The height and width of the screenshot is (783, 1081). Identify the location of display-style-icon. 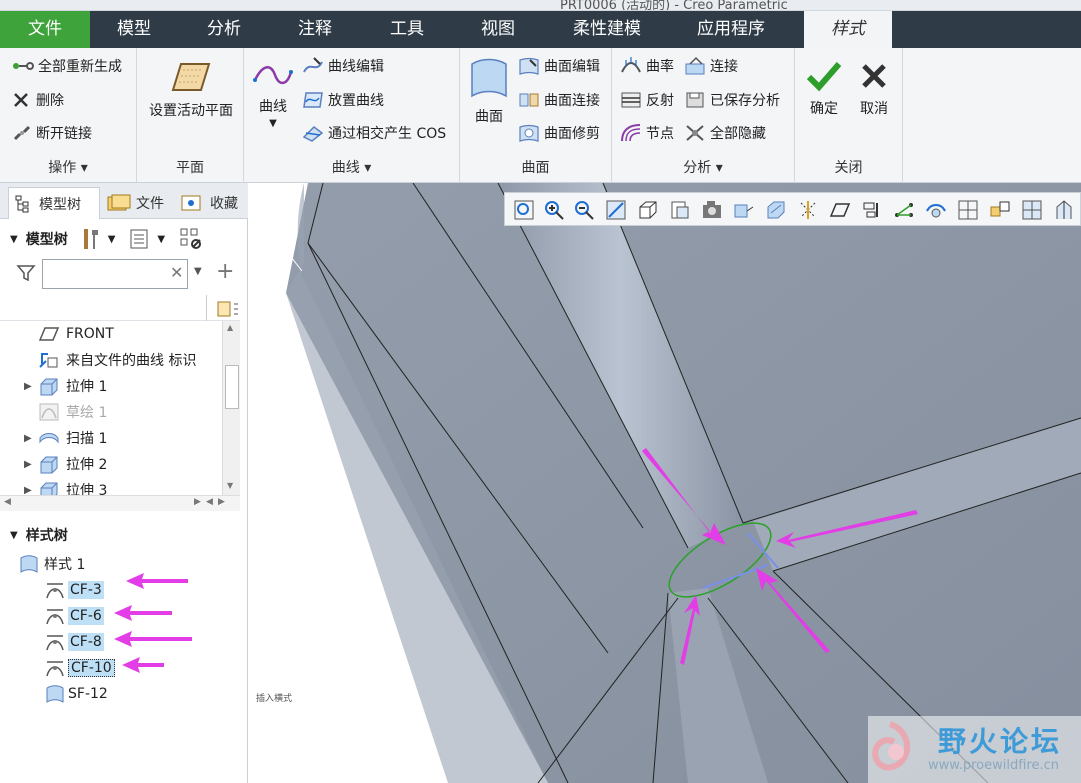
(648, 210).